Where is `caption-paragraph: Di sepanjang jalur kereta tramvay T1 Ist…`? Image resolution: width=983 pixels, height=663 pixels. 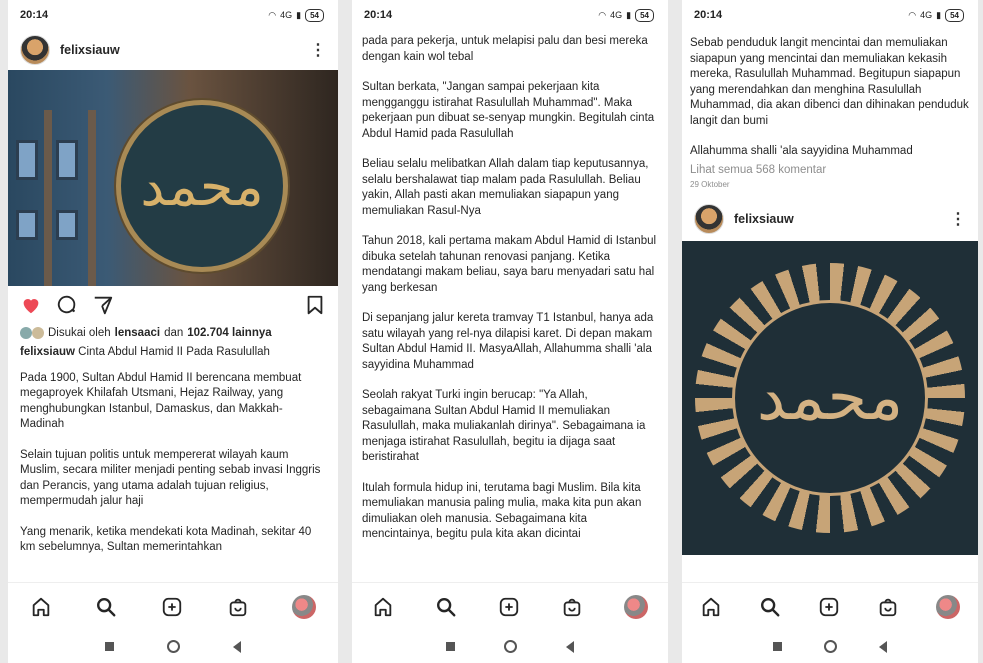 caption-paragraph: Di sepanjang jalur kereta tramvay T1 Ist… is located at coordinates (508, 341).